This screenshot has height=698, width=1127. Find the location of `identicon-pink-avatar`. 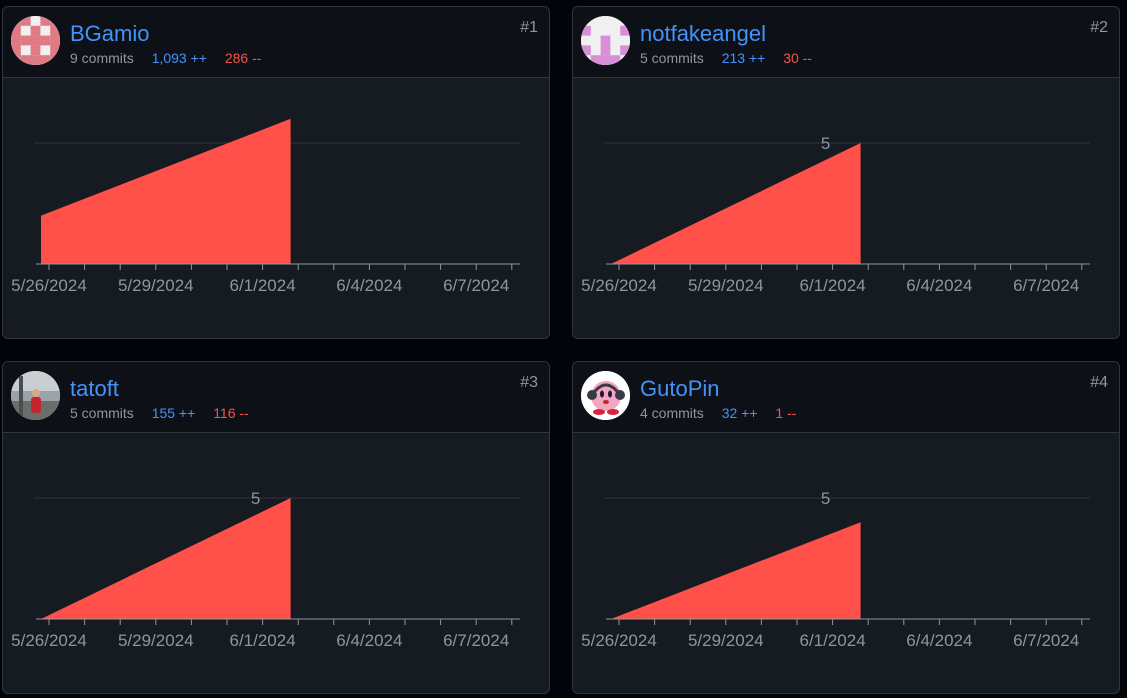

identicon-pink-avatar is located at coordinates (605, 40).